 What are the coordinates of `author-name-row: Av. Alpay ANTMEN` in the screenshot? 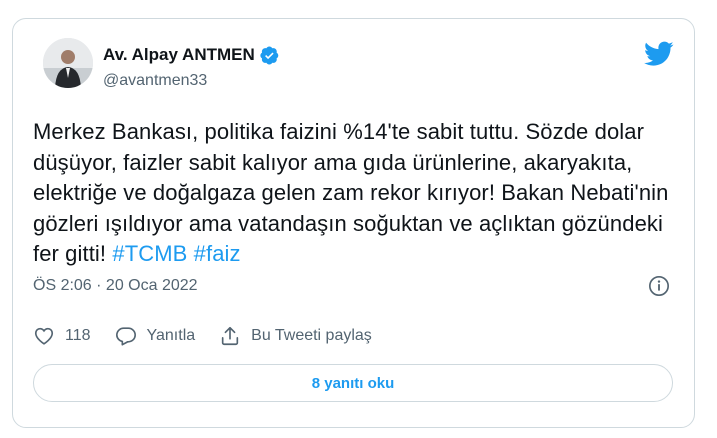 It's located at (191, 55).